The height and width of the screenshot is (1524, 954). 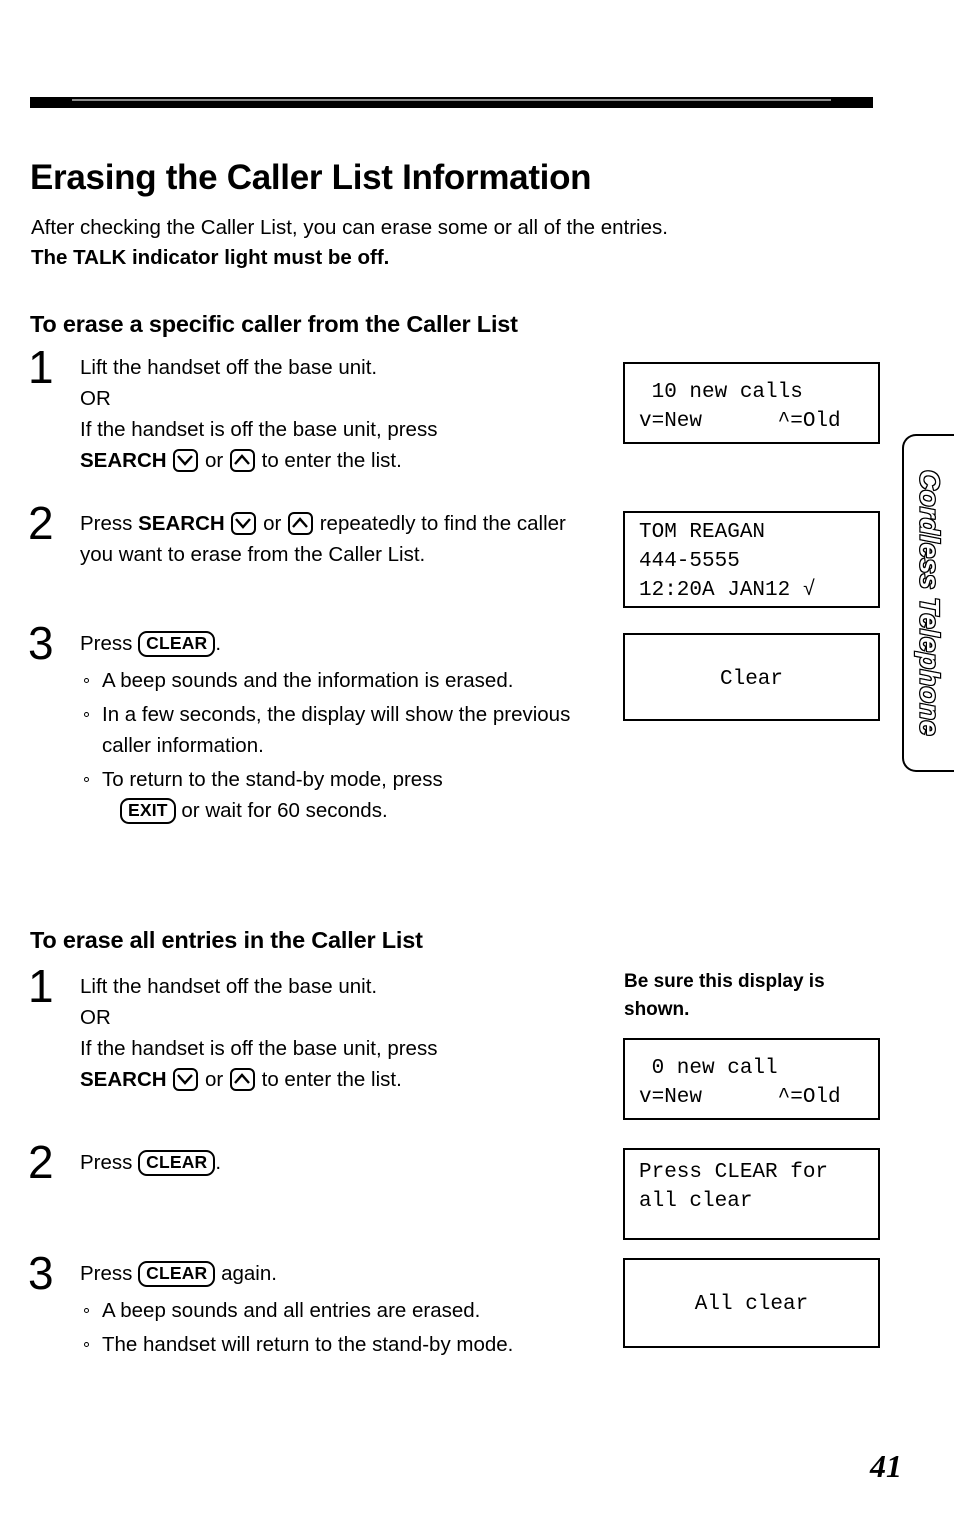 I want to click on lcd-display-zero-new-call: 0 new call v=New ^=Old, so click(x=751, y=1079).